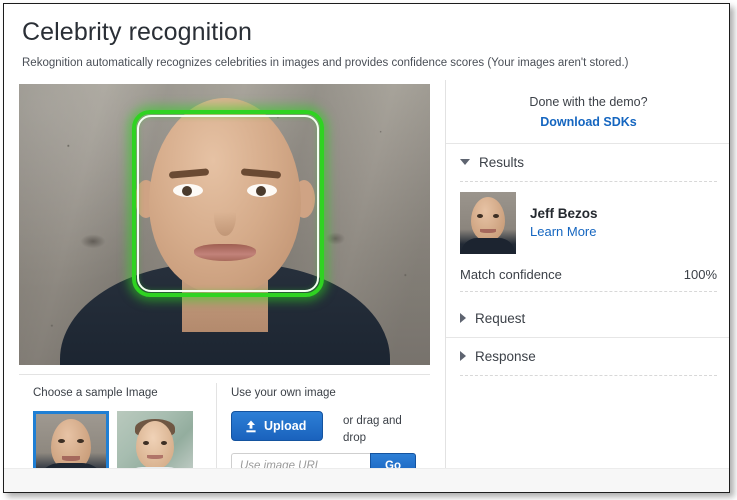 This screenshot has height=500, width=737. Describe the element at coordinates (564, 214) in the screenshot. I see `celebrity-name: Jeff Bezos` at that location.